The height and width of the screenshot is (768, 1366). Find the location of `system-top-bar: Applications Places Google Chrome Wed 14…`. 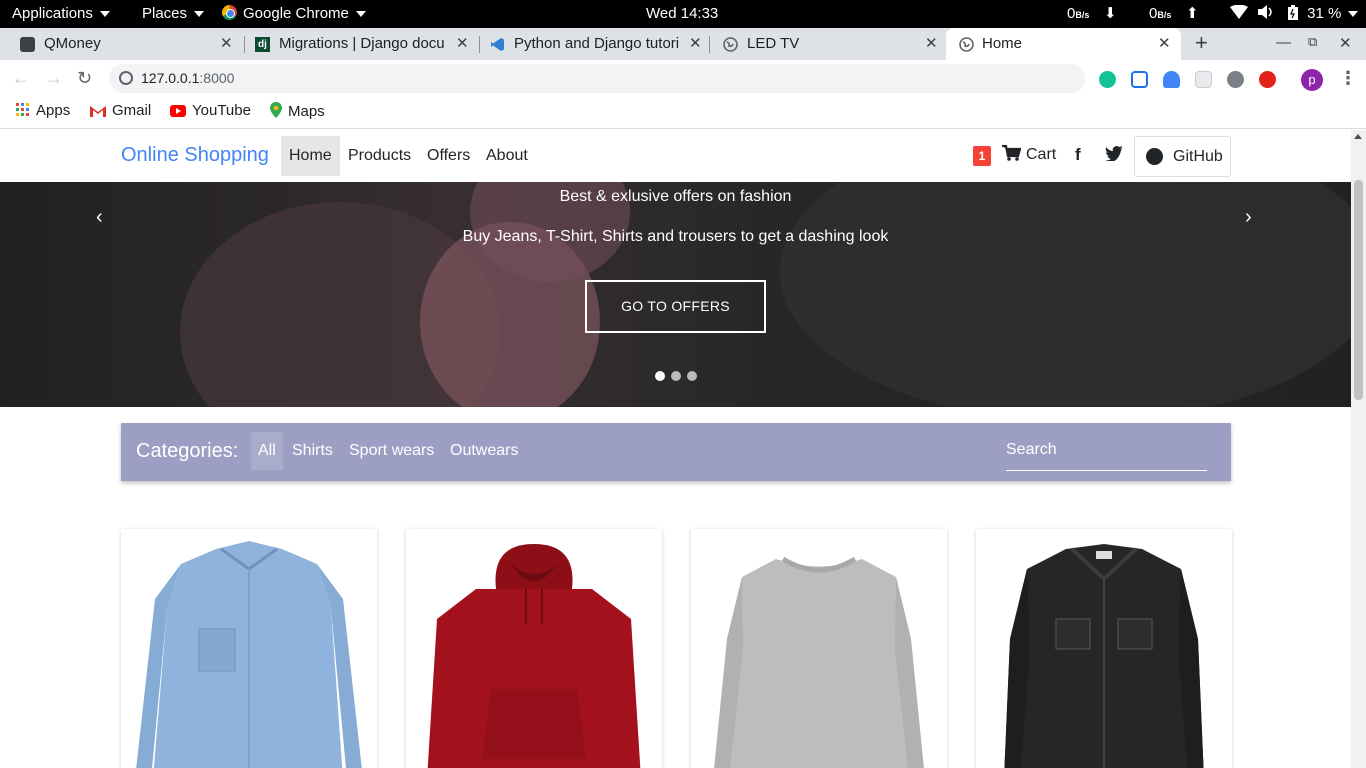

system-top-bar: Applications Places Google Chrome Wed 14… is located at coordinates (683, 14).